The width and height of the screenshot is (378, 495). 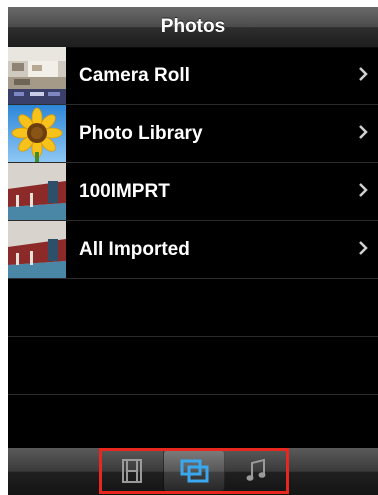 I want to click on film-icon, so click(x=132, y=471).